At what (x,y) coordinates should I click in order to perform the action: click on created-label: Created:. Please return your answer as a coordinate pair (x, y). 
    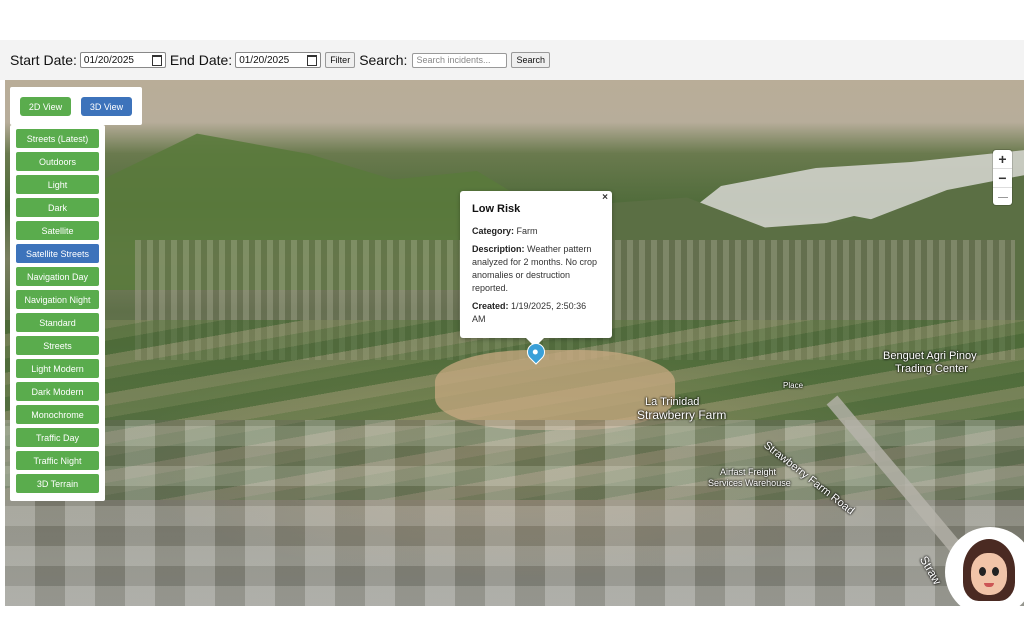
    Looking at the image, I should click on (490, 306).